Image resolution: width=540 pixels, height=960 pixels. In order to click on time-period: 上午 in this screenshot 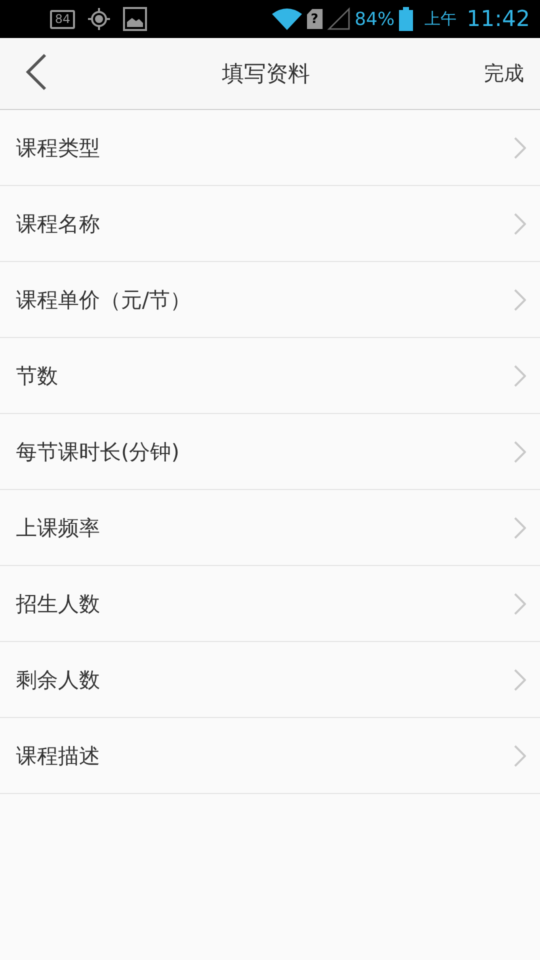, I will do `click(440, 19)`.